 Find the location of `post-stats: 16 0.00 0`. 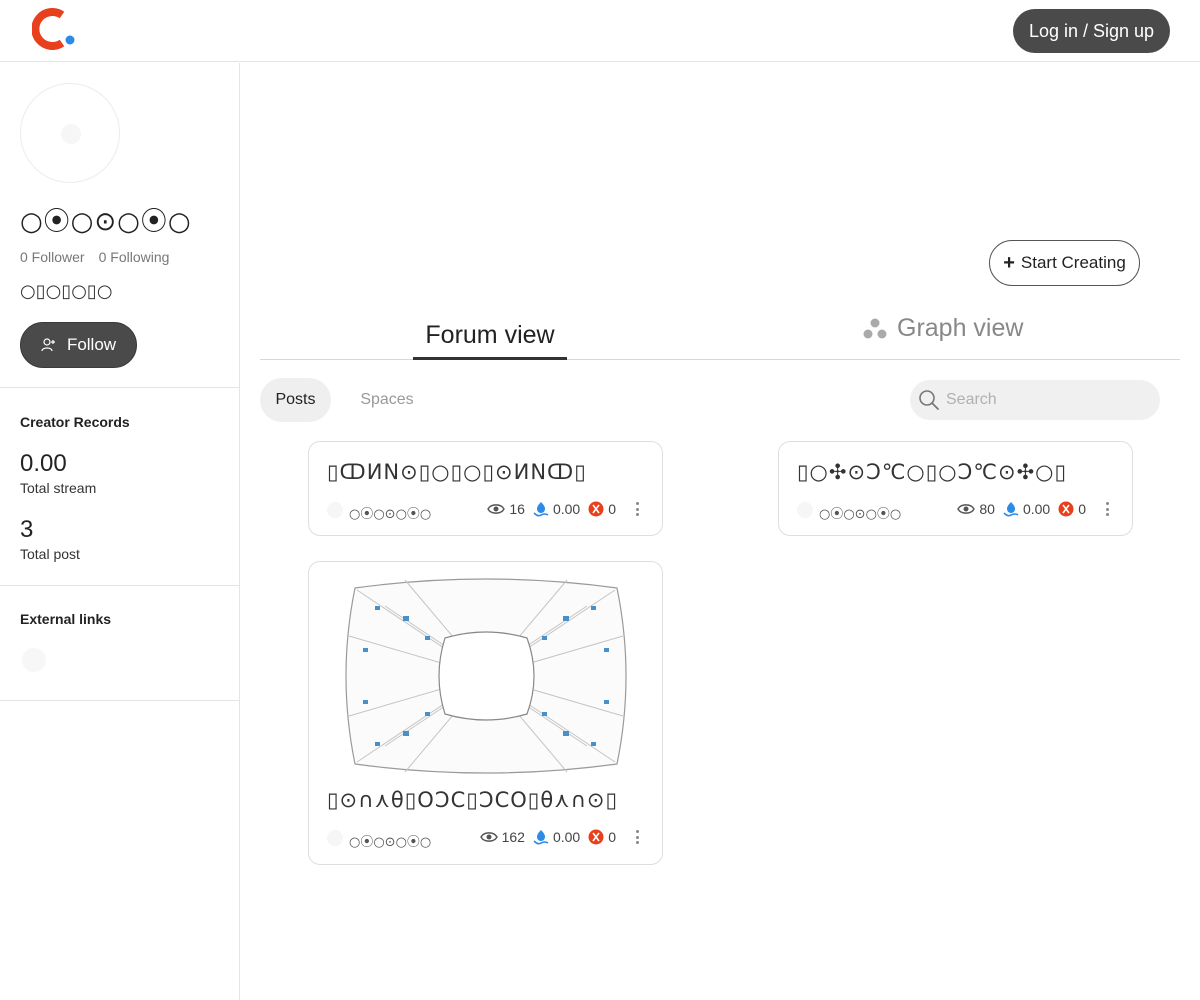

post-stats: 16 0.00 0 is located at coordinates (563, 509).